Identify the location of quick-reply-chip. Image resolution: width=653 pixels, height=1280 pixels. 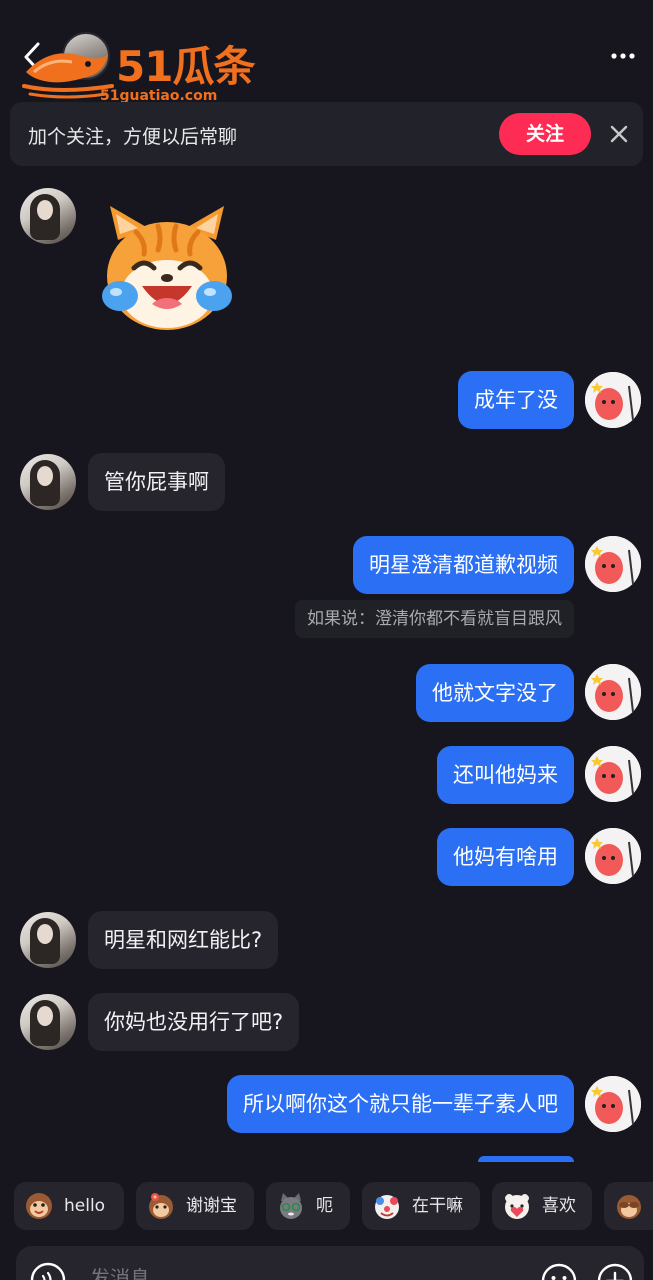
(628, 1206).